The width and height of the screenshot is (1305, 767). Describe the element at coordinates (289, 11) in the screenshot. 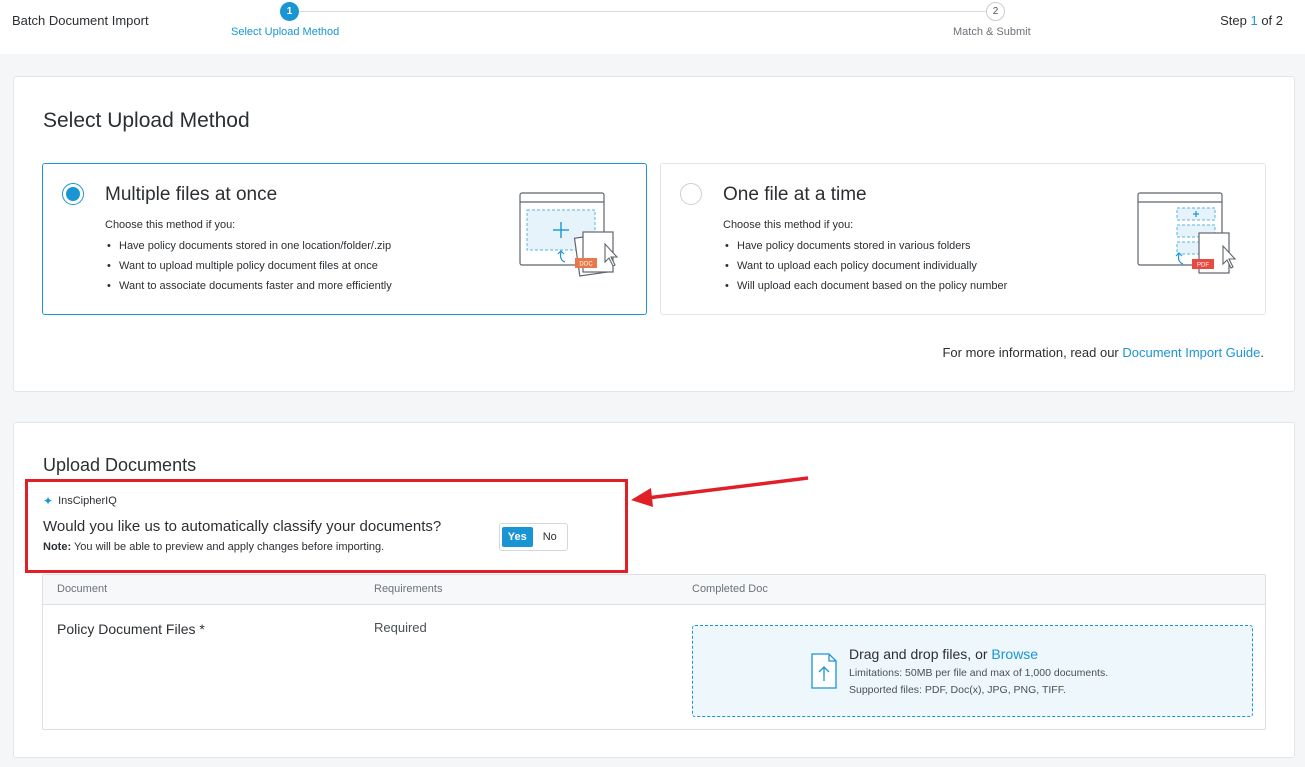

I see `step-1-indicator: 1` at that location.